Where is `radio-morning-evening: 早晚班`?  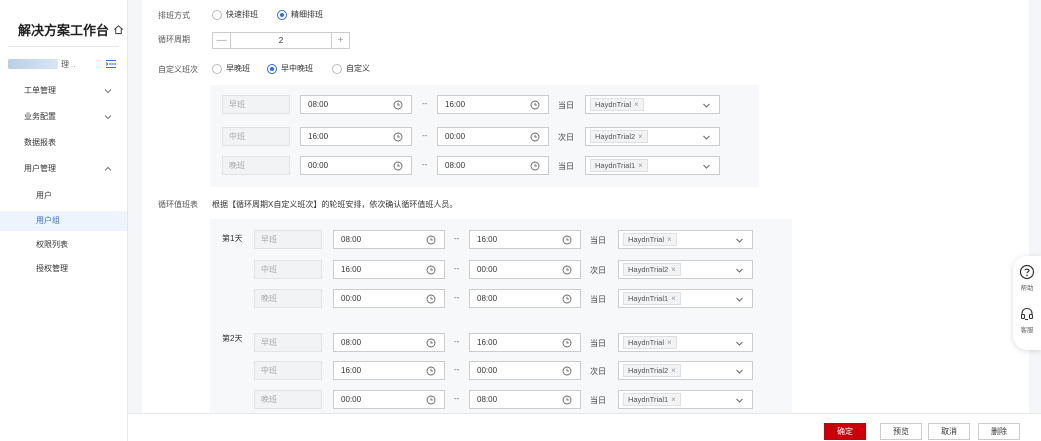
radio-morning-evening: 早晚班 is located at coordinates (231, 68).